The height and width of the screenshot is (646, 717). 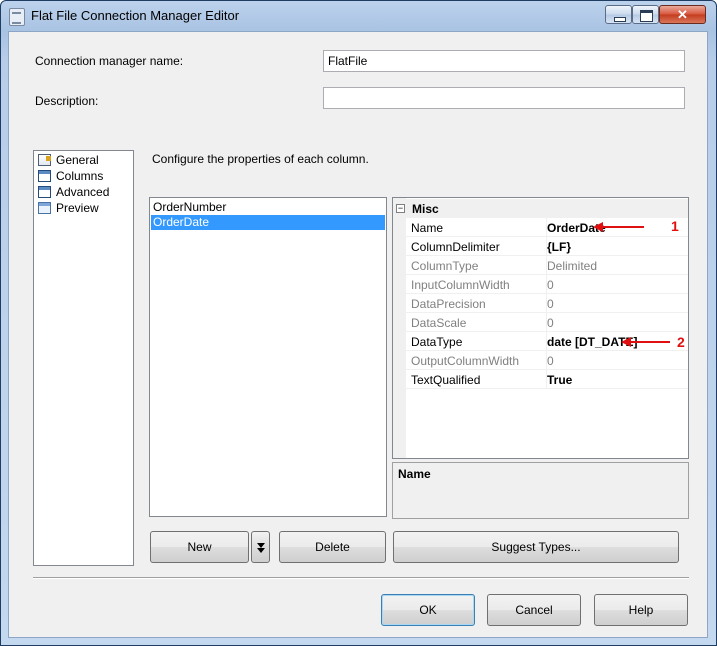 I want to click on nav-item-preview: Preview, so click(x=68, y=209).